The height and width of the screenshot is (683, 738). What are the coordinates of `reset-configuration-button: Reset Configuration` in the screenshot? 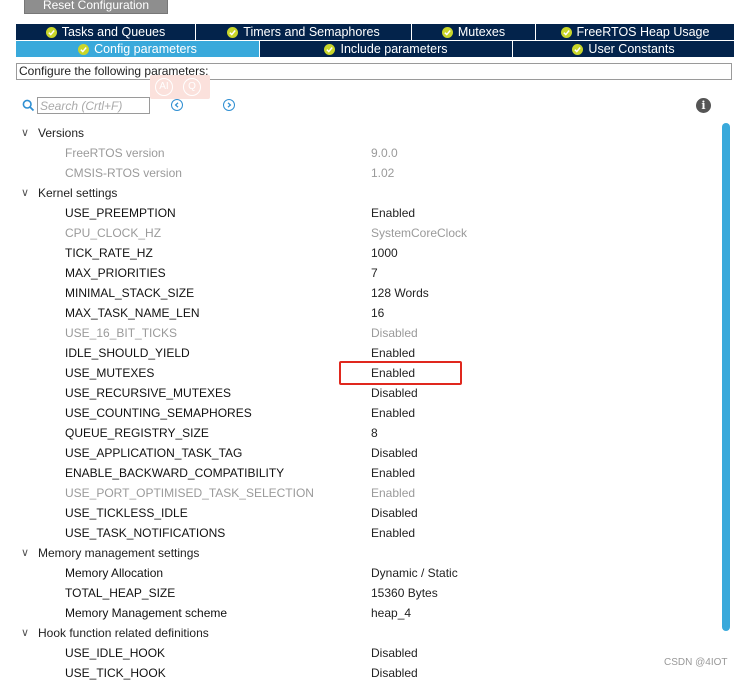 It's located at (96, 7).